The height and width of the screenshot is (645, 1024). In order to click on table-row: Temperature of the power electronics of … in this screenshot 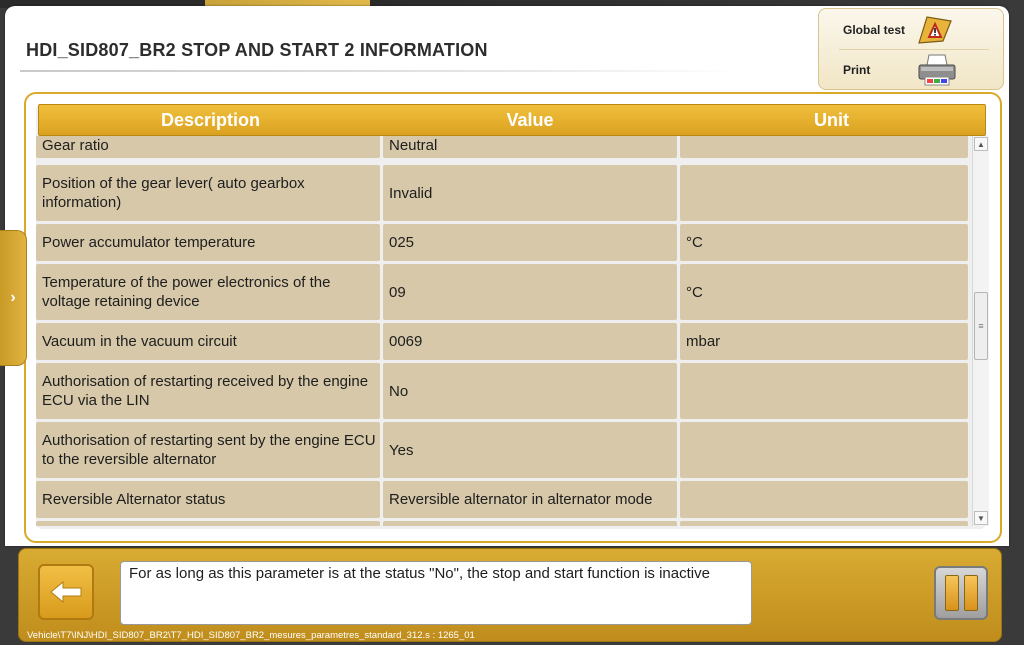, I will do `click(503, 292)`.